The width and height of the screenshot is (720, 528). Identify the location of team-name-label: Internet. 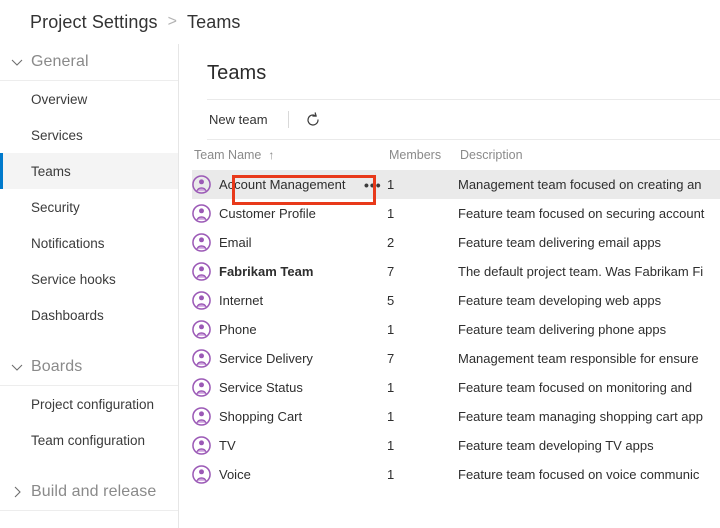
(241, 300).